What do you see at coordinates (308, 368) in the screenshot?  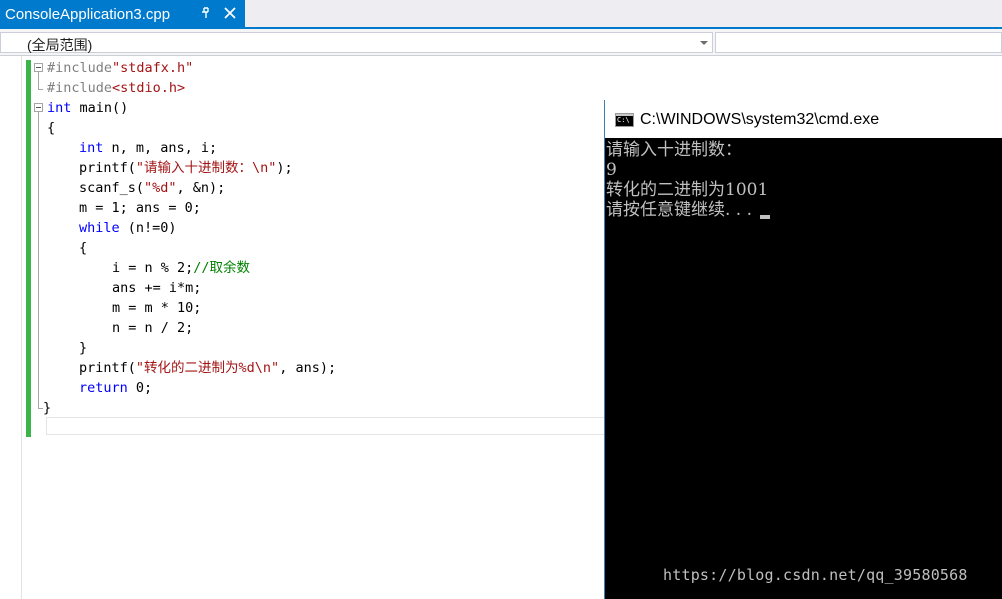 I see `code-text: , ans);` at bounding box center [308, 368].